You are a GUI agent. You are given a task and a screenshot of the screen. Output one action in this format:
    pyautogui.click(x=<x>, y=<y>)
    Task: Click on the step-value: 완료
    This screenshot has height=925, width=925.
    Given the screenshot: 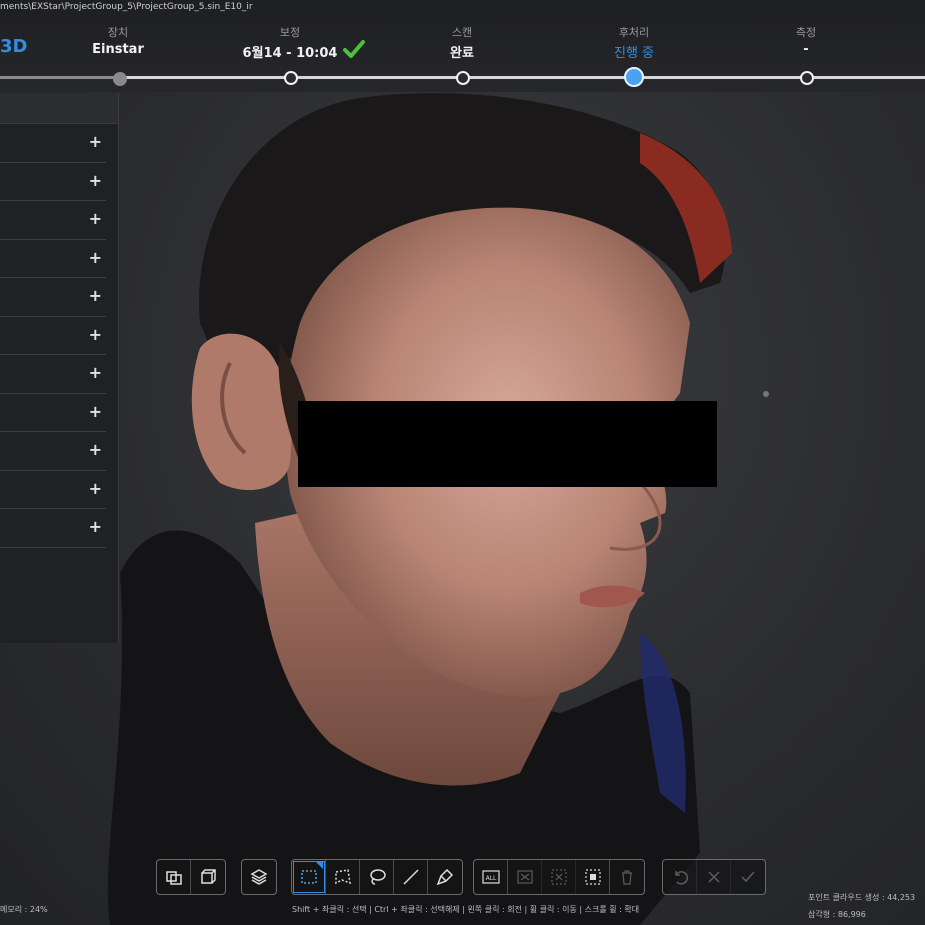 What is the action you would take?
    pyautogui.click(x=462, y=53)
    